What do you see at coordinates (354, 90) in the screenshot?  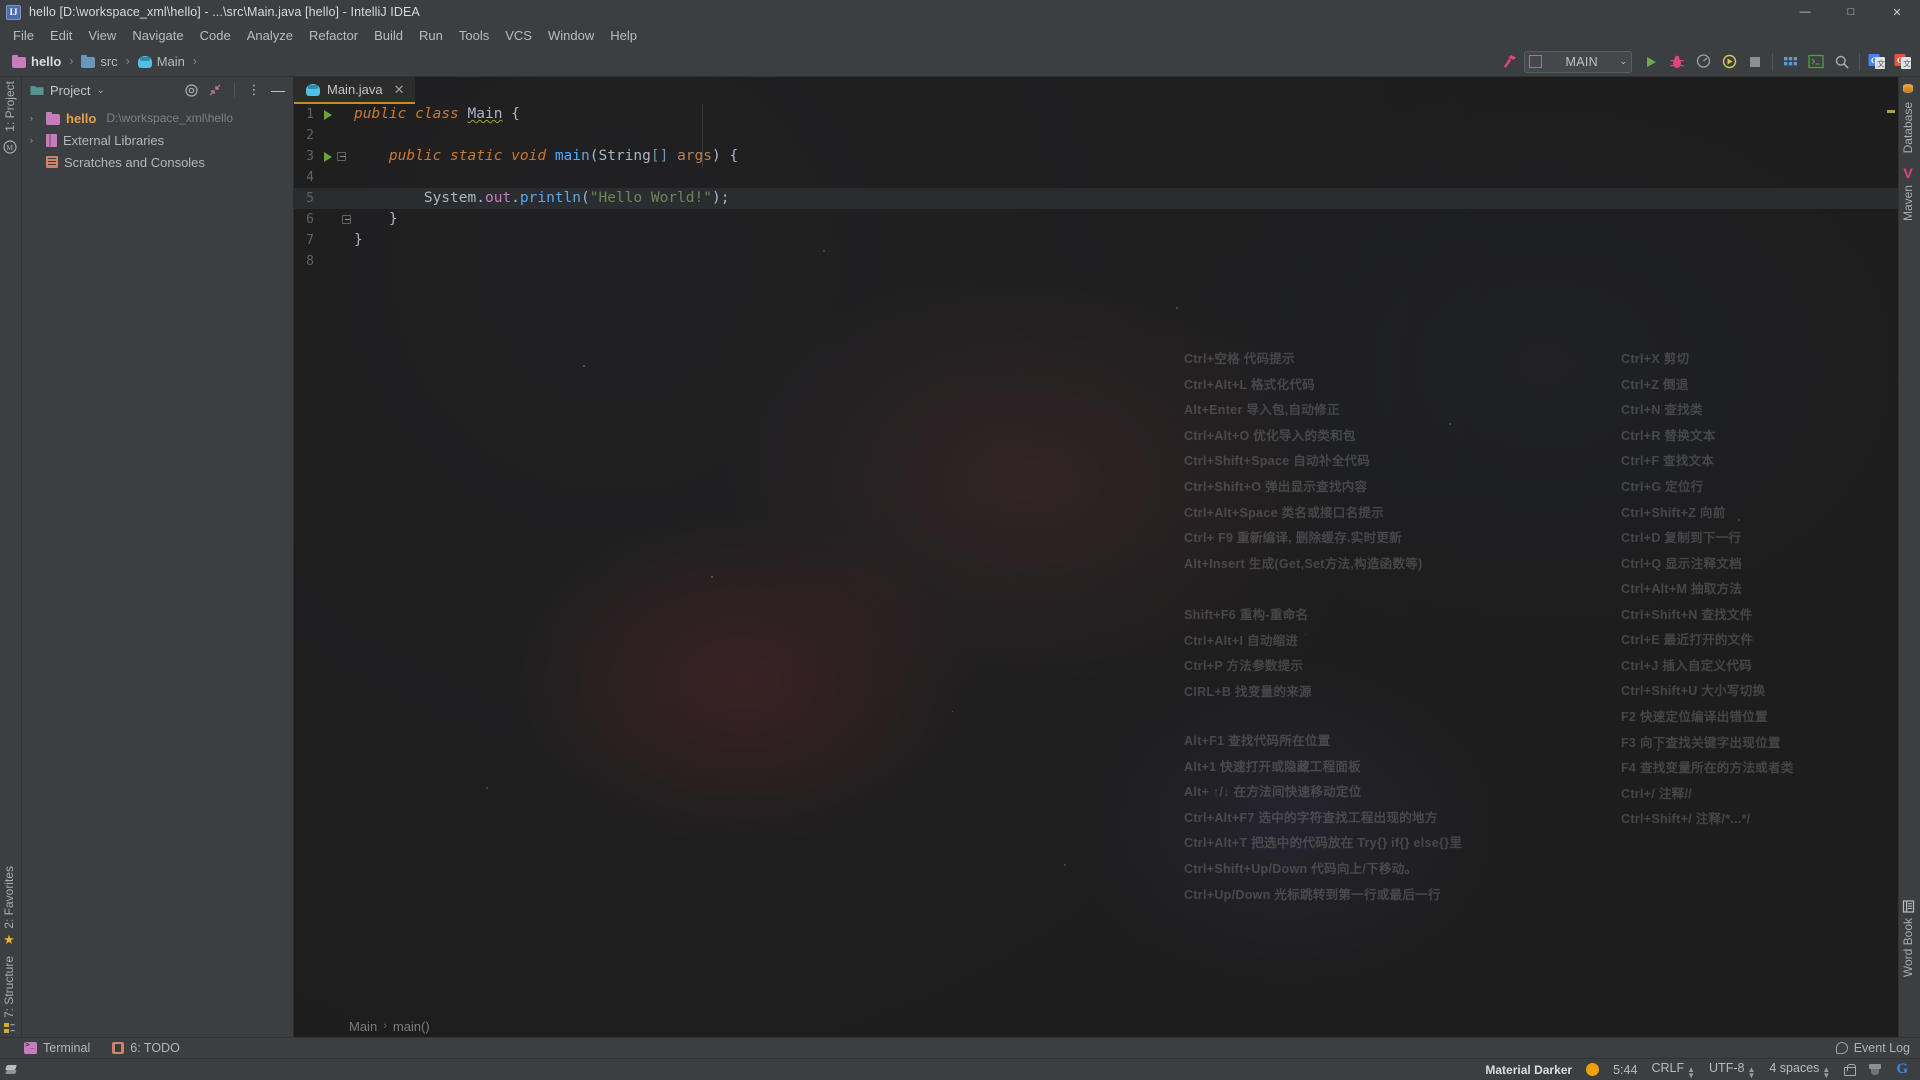 I see `tab-main-java: Main.java ✕` at bounding box center [354, 90].